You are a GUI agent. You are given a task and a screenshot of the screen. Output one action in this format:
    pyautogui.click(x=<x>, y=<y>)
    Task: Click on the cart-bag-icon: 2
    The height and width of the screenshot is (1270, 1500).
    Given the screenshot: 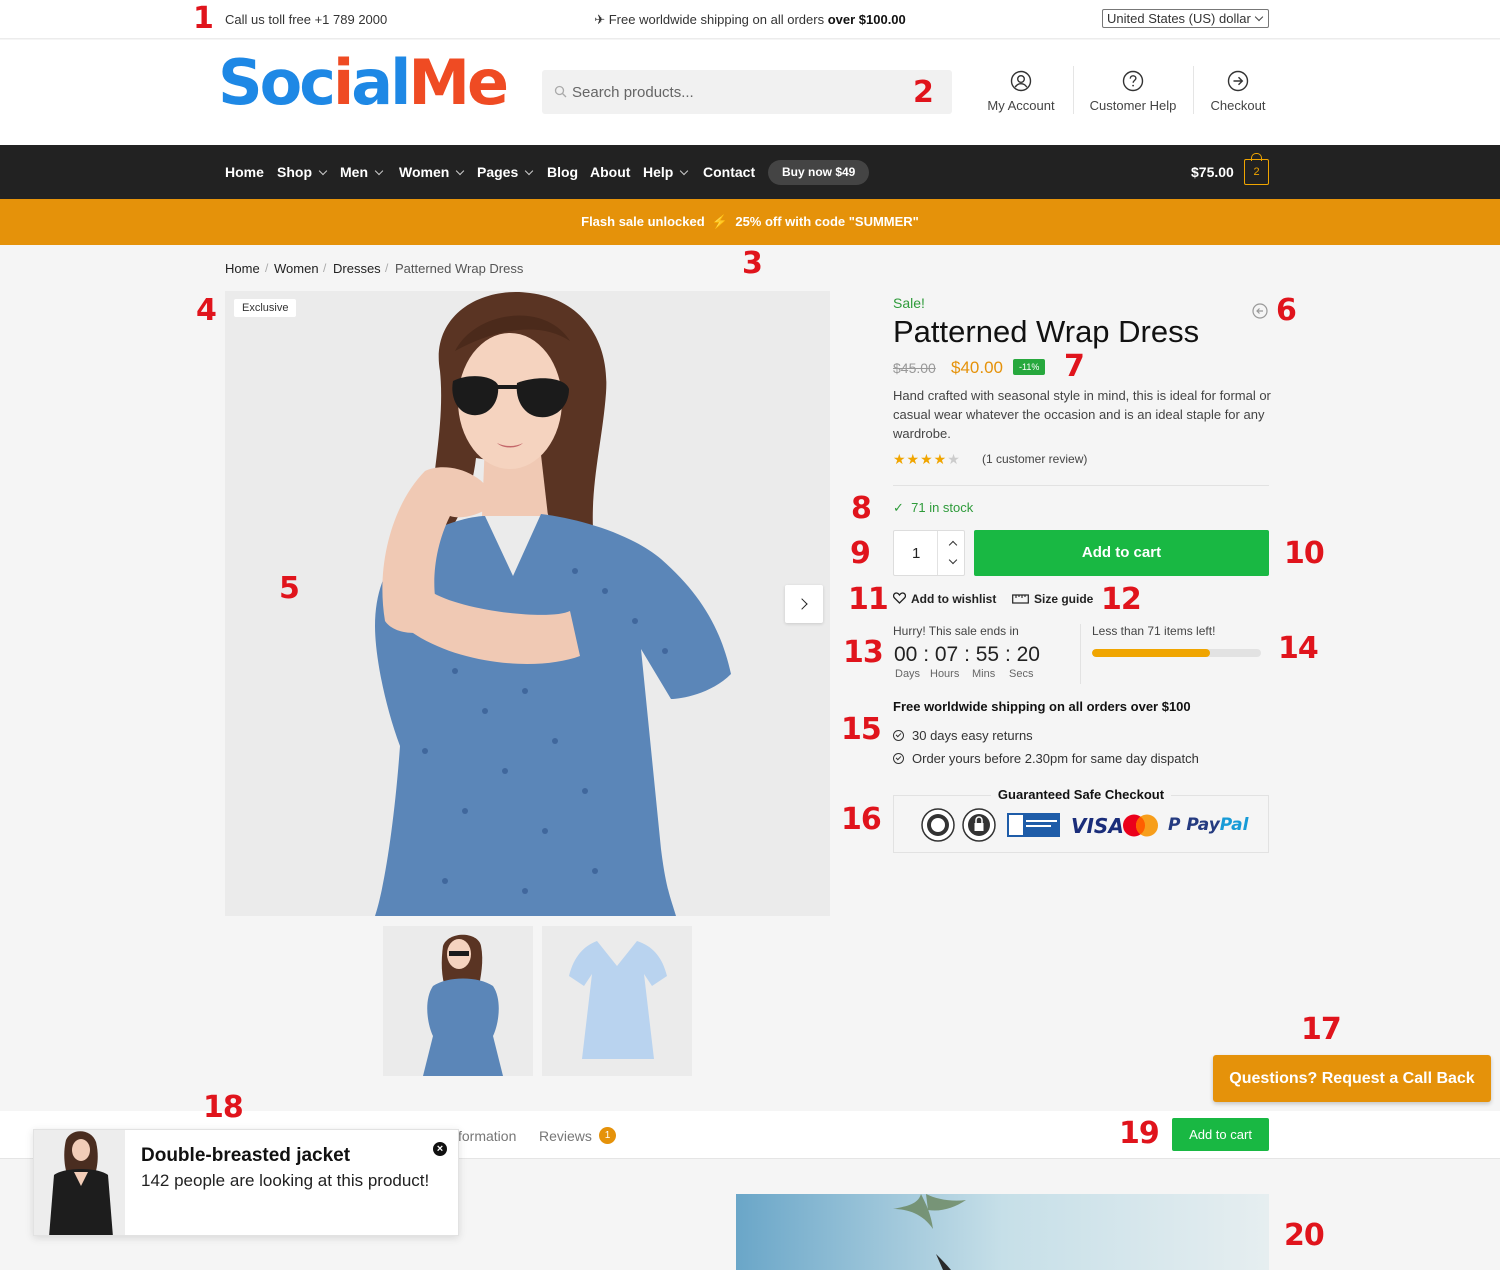 What is the action you would take?
    pyautogui.click(x=1256, y=169)
    